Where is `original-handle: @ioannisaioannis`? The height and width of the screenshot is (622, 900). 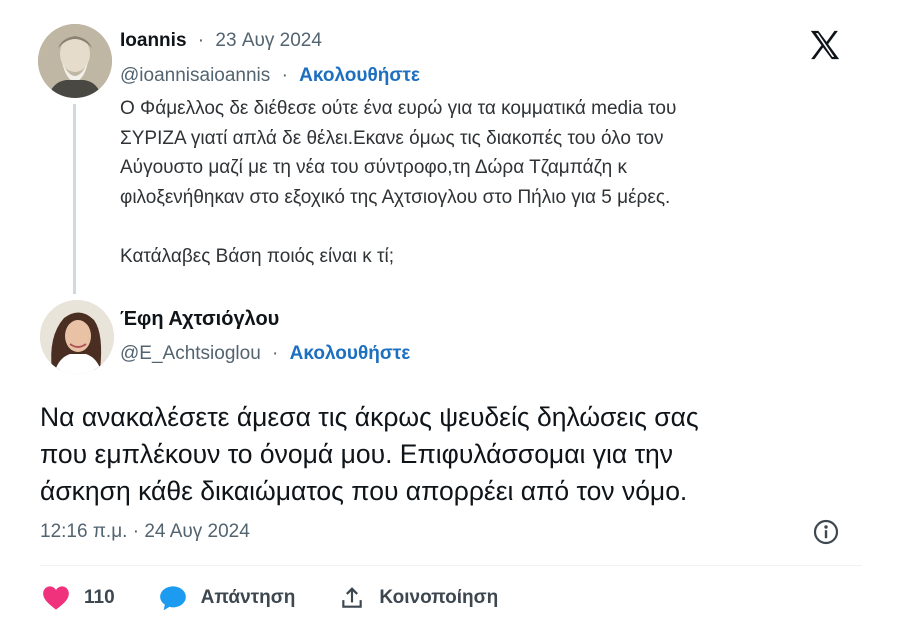 original-handle: @ioannisaioannis is located at coordinates (195, 75).